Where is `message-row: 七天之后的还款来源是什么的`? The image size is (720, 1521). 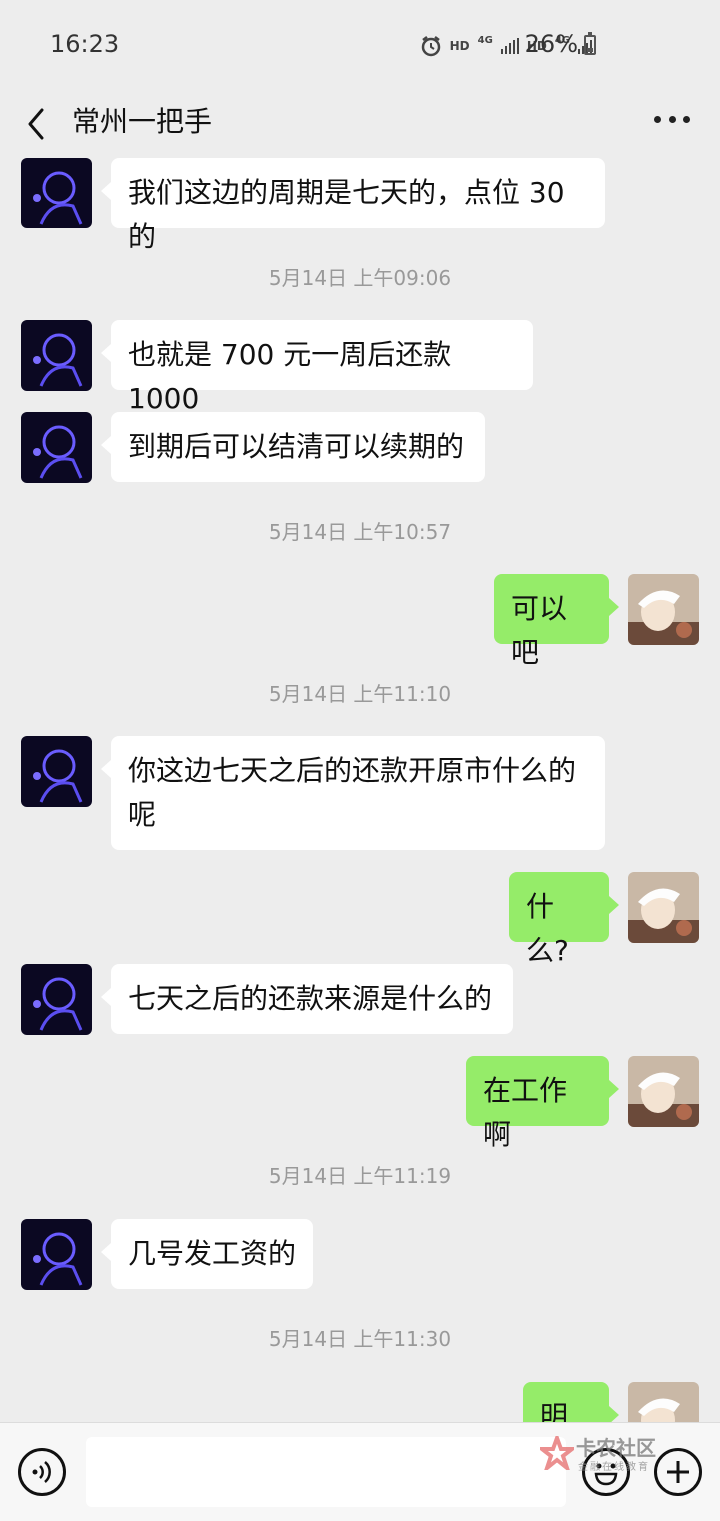 message-row: 七天之后的还款来源是什么的 is located at coordinates (360, 1000).